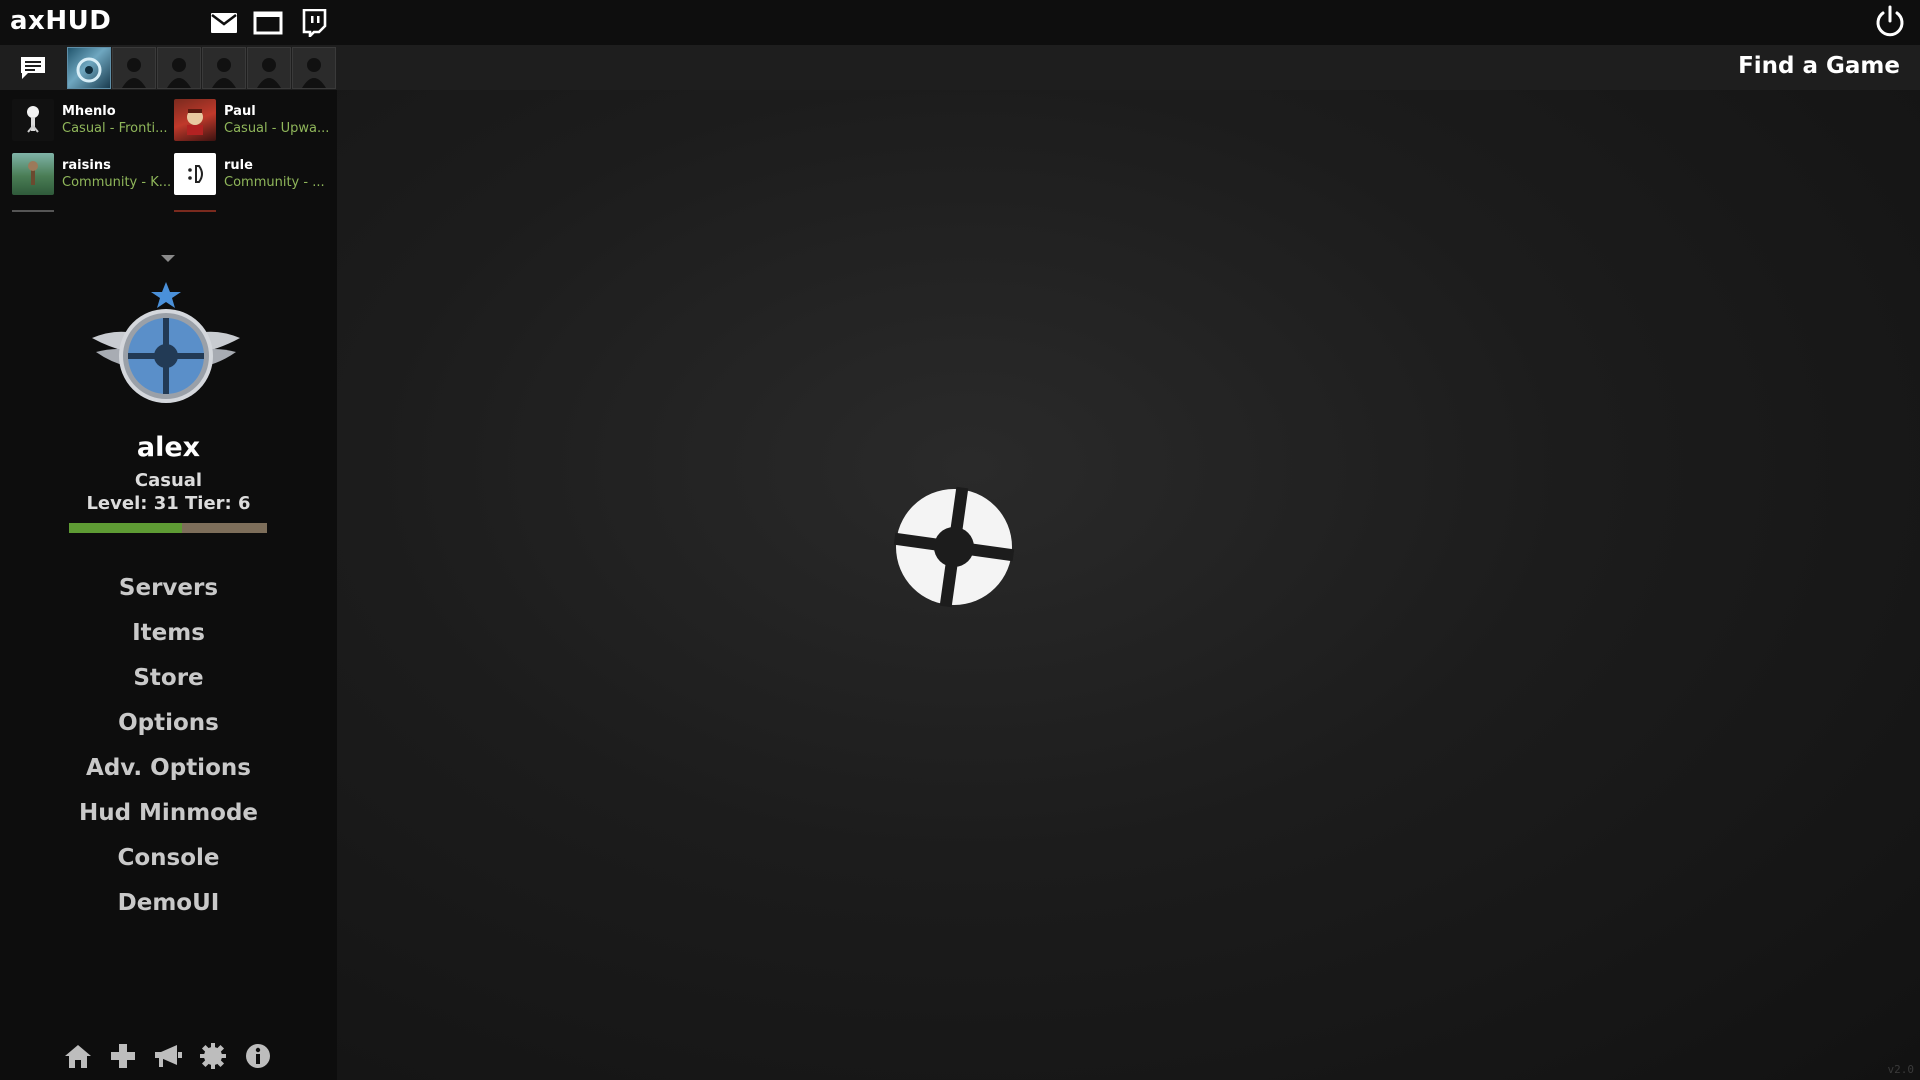  I want to click on home-icon, so click(78, 1056).